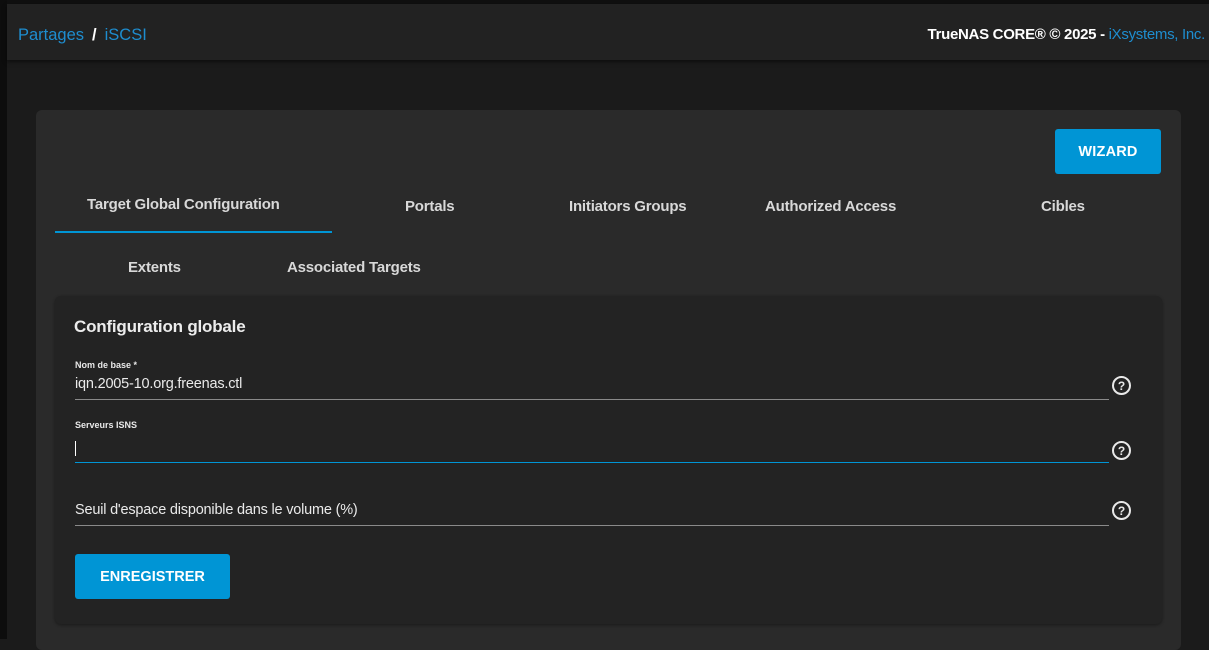 The width and height of the screenshot is (1209, 650). Describe the element at coordinates (75, 448) in the screenshot. I see `text-caret` at that location.